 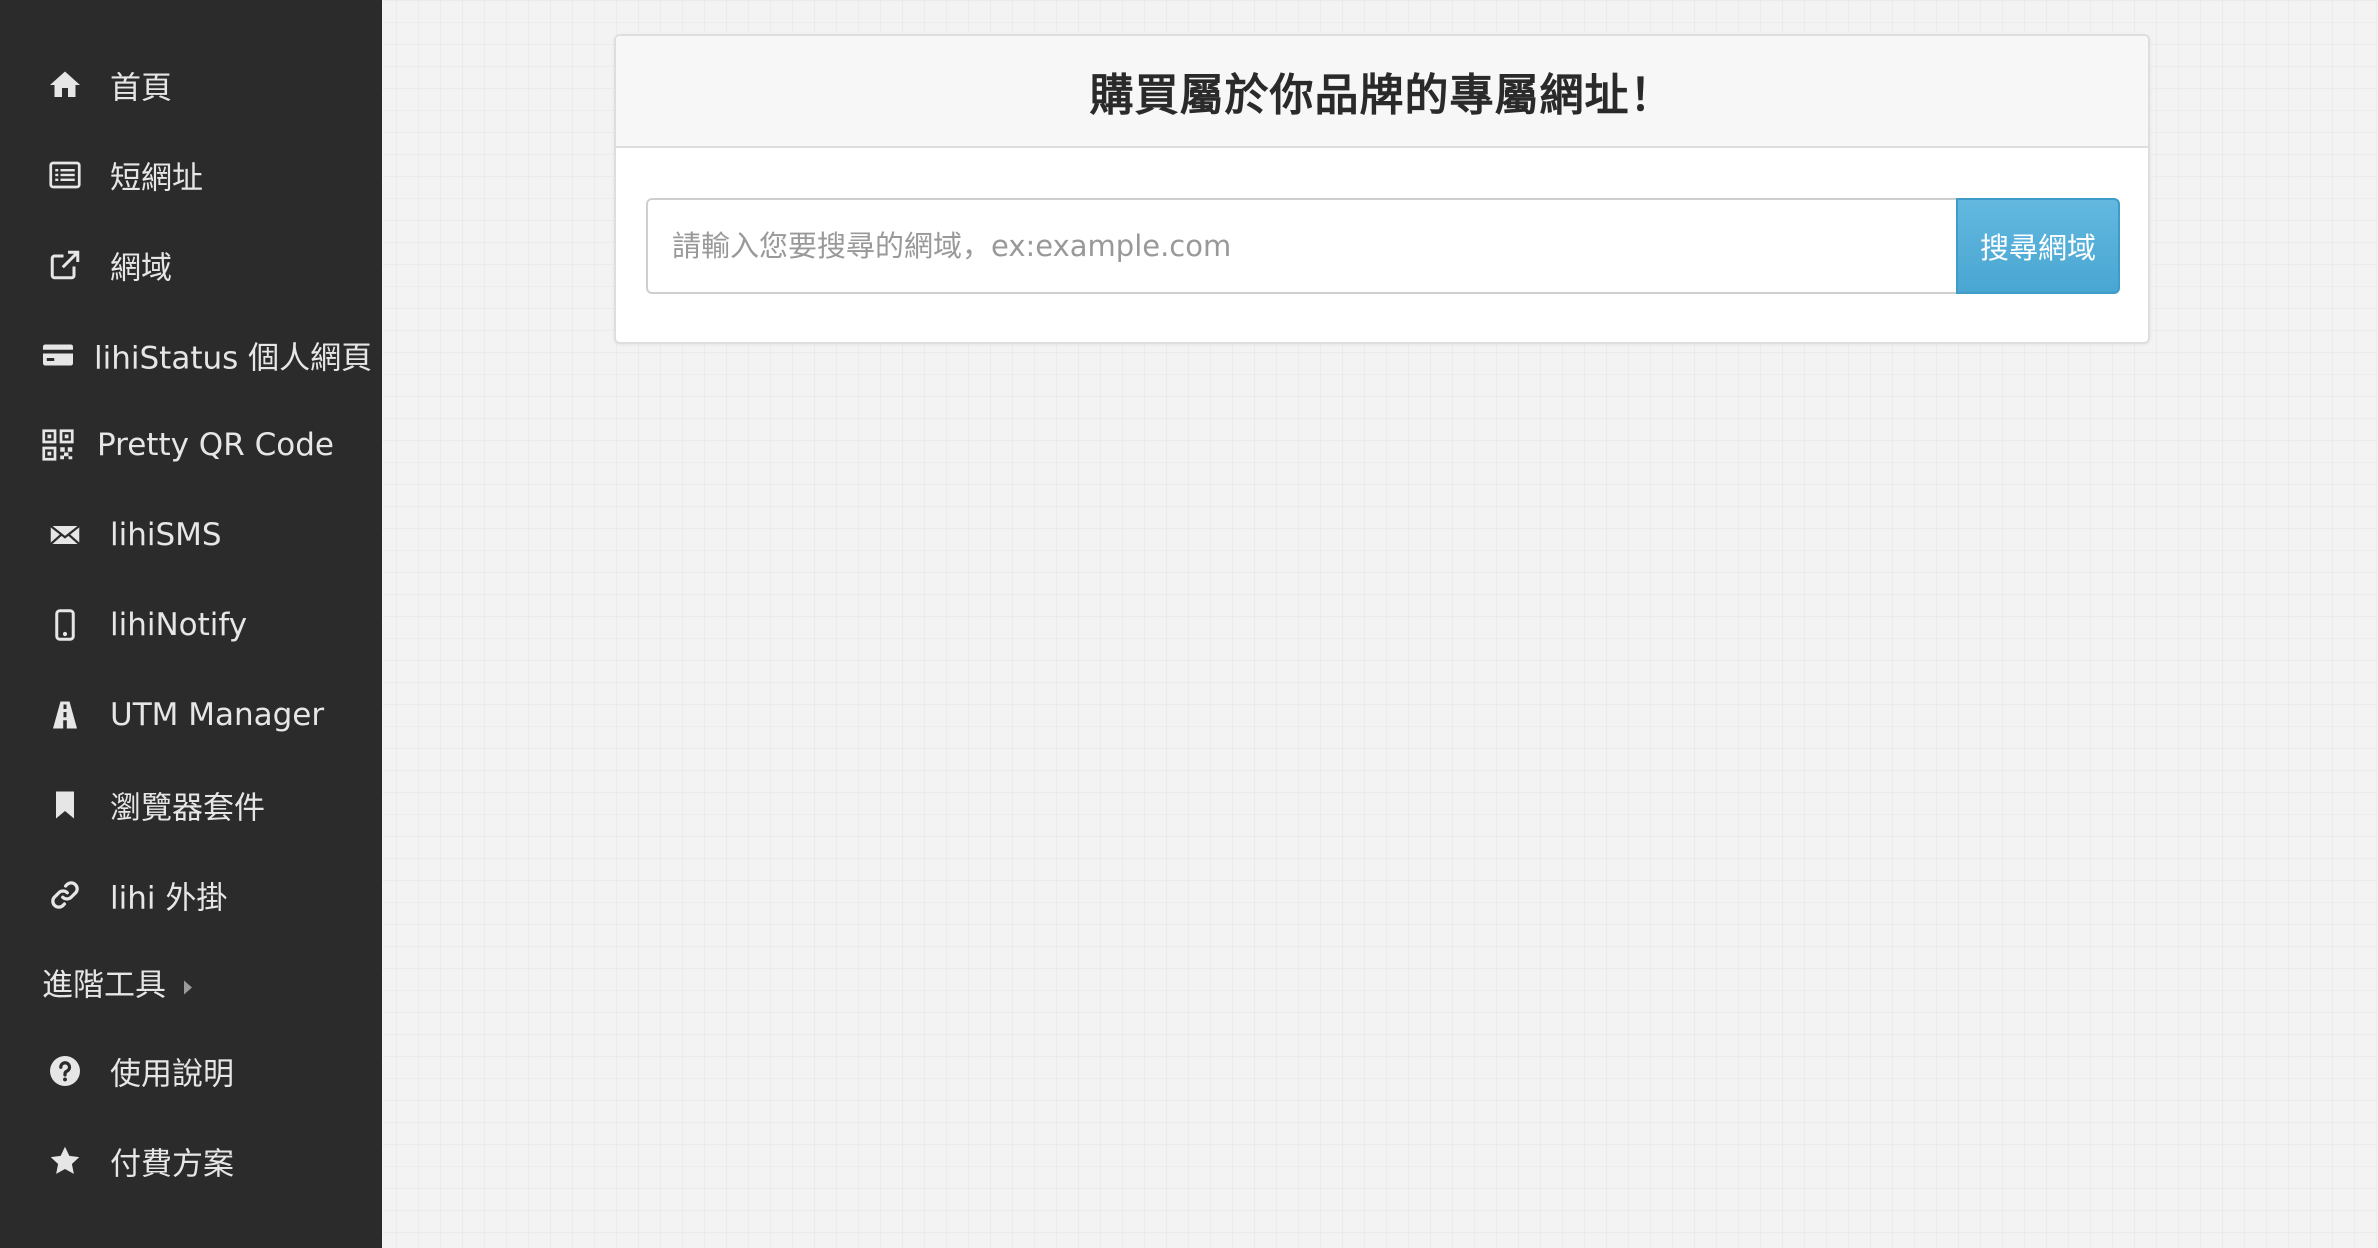 What do you see at coordinates (2038, 246) in the screenshot?
I see `search-domain-button: 搜尋網域` at bounding box center [2038, 246].